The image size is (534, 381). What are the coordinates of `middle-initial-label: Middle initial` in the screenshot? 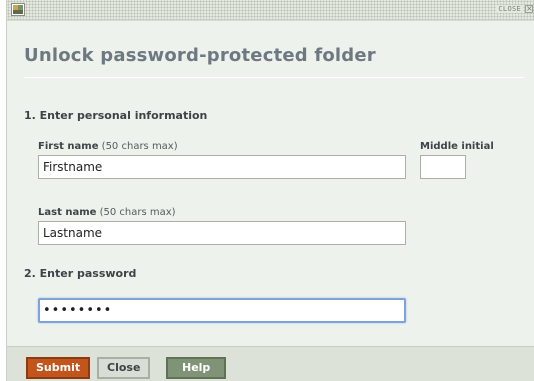 It's located at (457, 146).